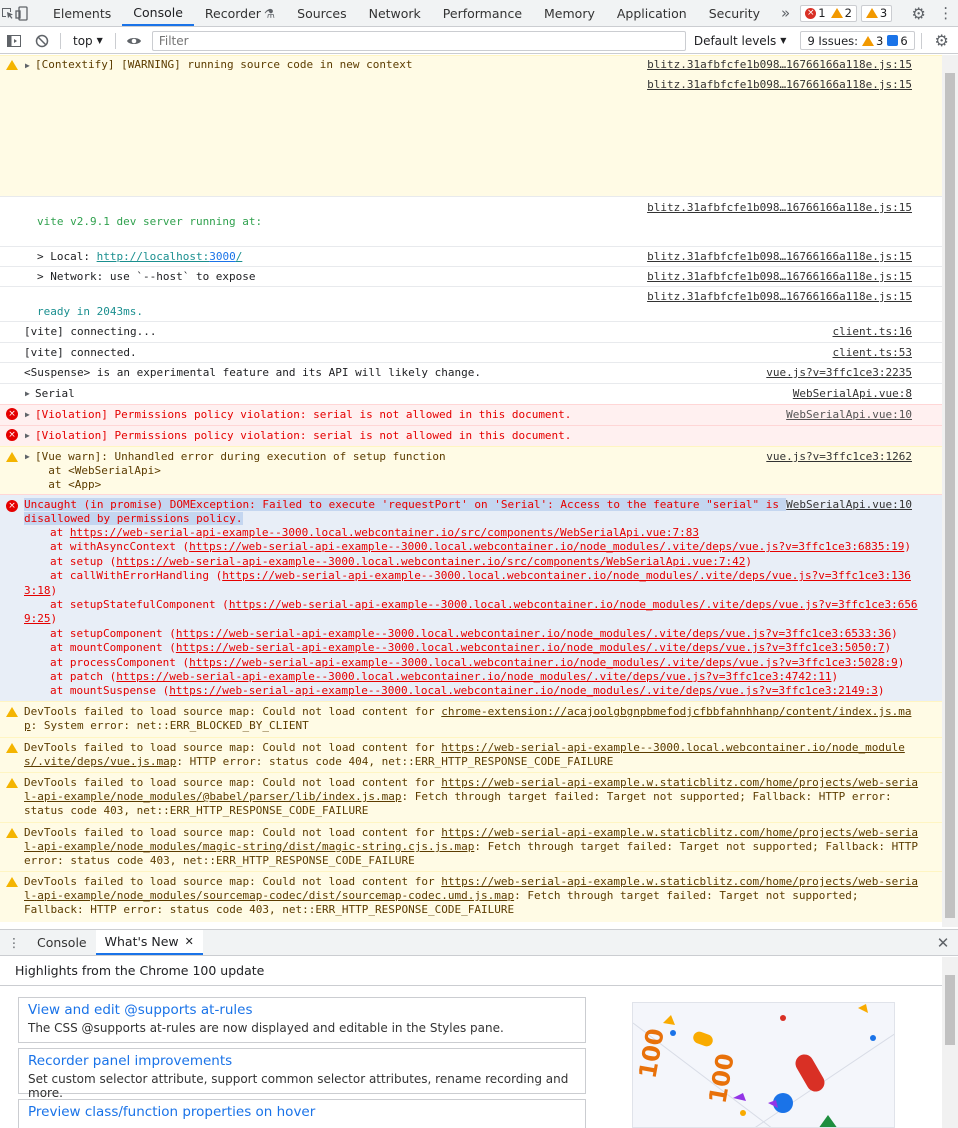  Describe the element at coordinates (395, 13) in the screenshot. I see `tab-network: Network` at that location.